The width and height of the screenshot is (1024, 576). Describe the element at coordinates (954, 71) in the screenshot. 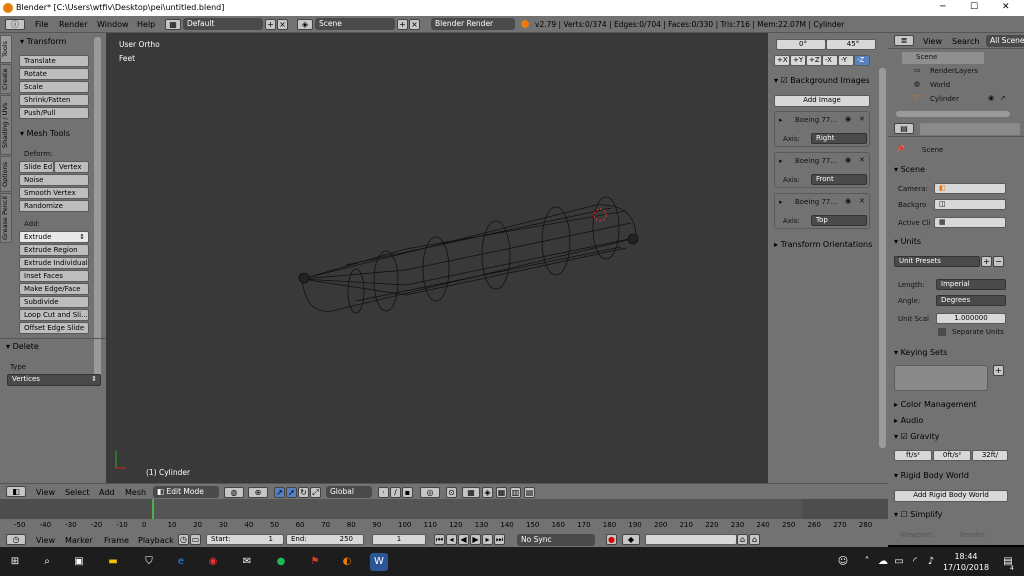

I see `outliner-item-renderlayers: RenderLayers` at that location.